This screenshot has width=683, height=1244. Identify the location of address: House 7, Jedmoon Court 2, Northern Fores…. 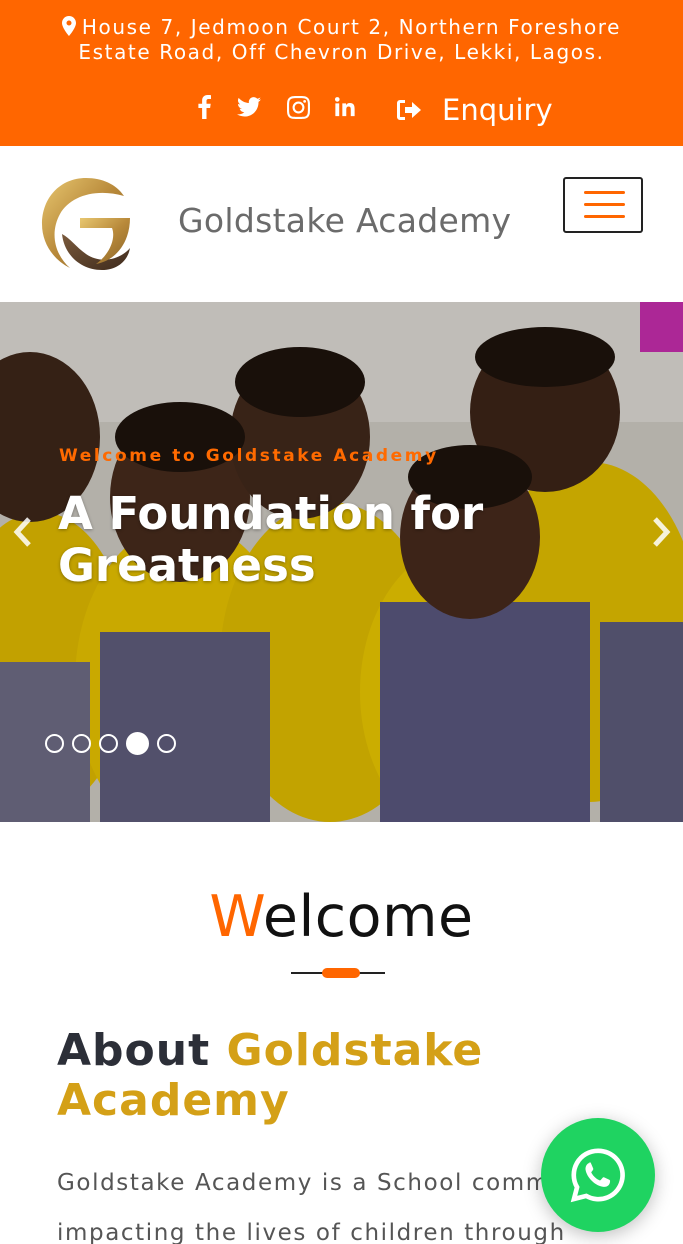
(341, 40).